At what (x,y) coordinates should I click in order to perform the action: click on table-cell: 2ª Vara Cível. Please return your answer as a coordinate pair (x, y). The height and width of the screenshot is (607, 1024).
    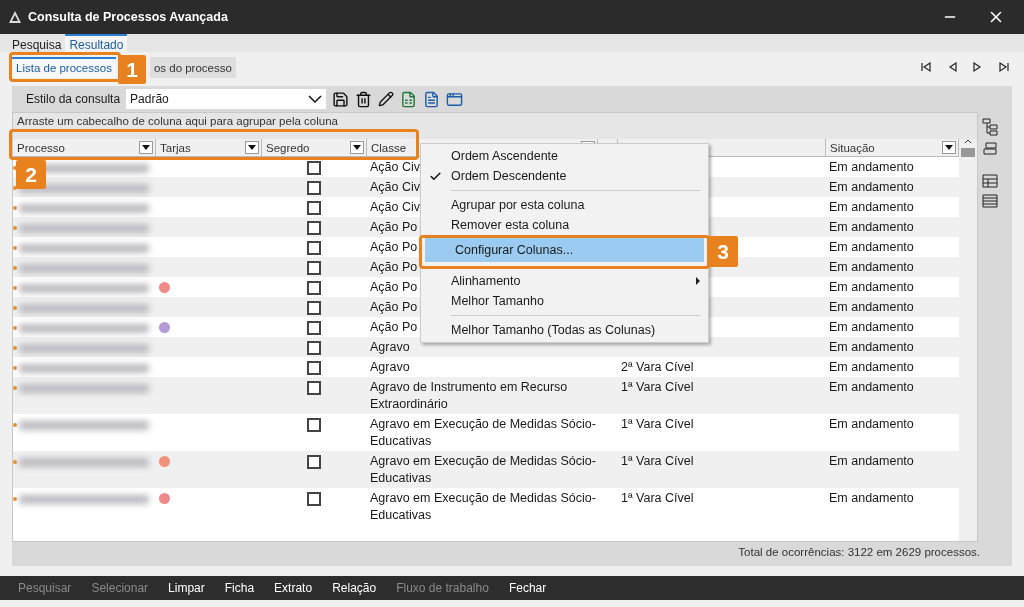
    Looking at the image, I should click on (657, 367).